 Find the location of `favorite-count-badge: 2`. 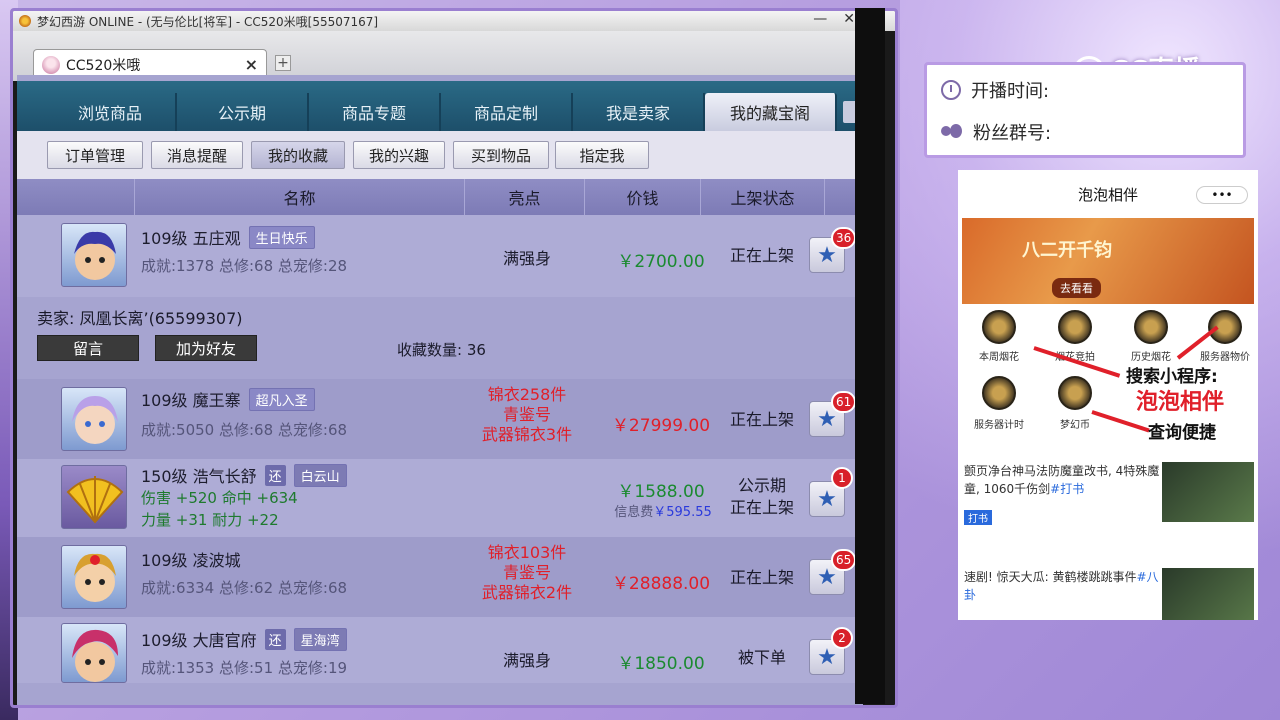

favorite-count-badge: 2 is located at coordinates (842, 638).